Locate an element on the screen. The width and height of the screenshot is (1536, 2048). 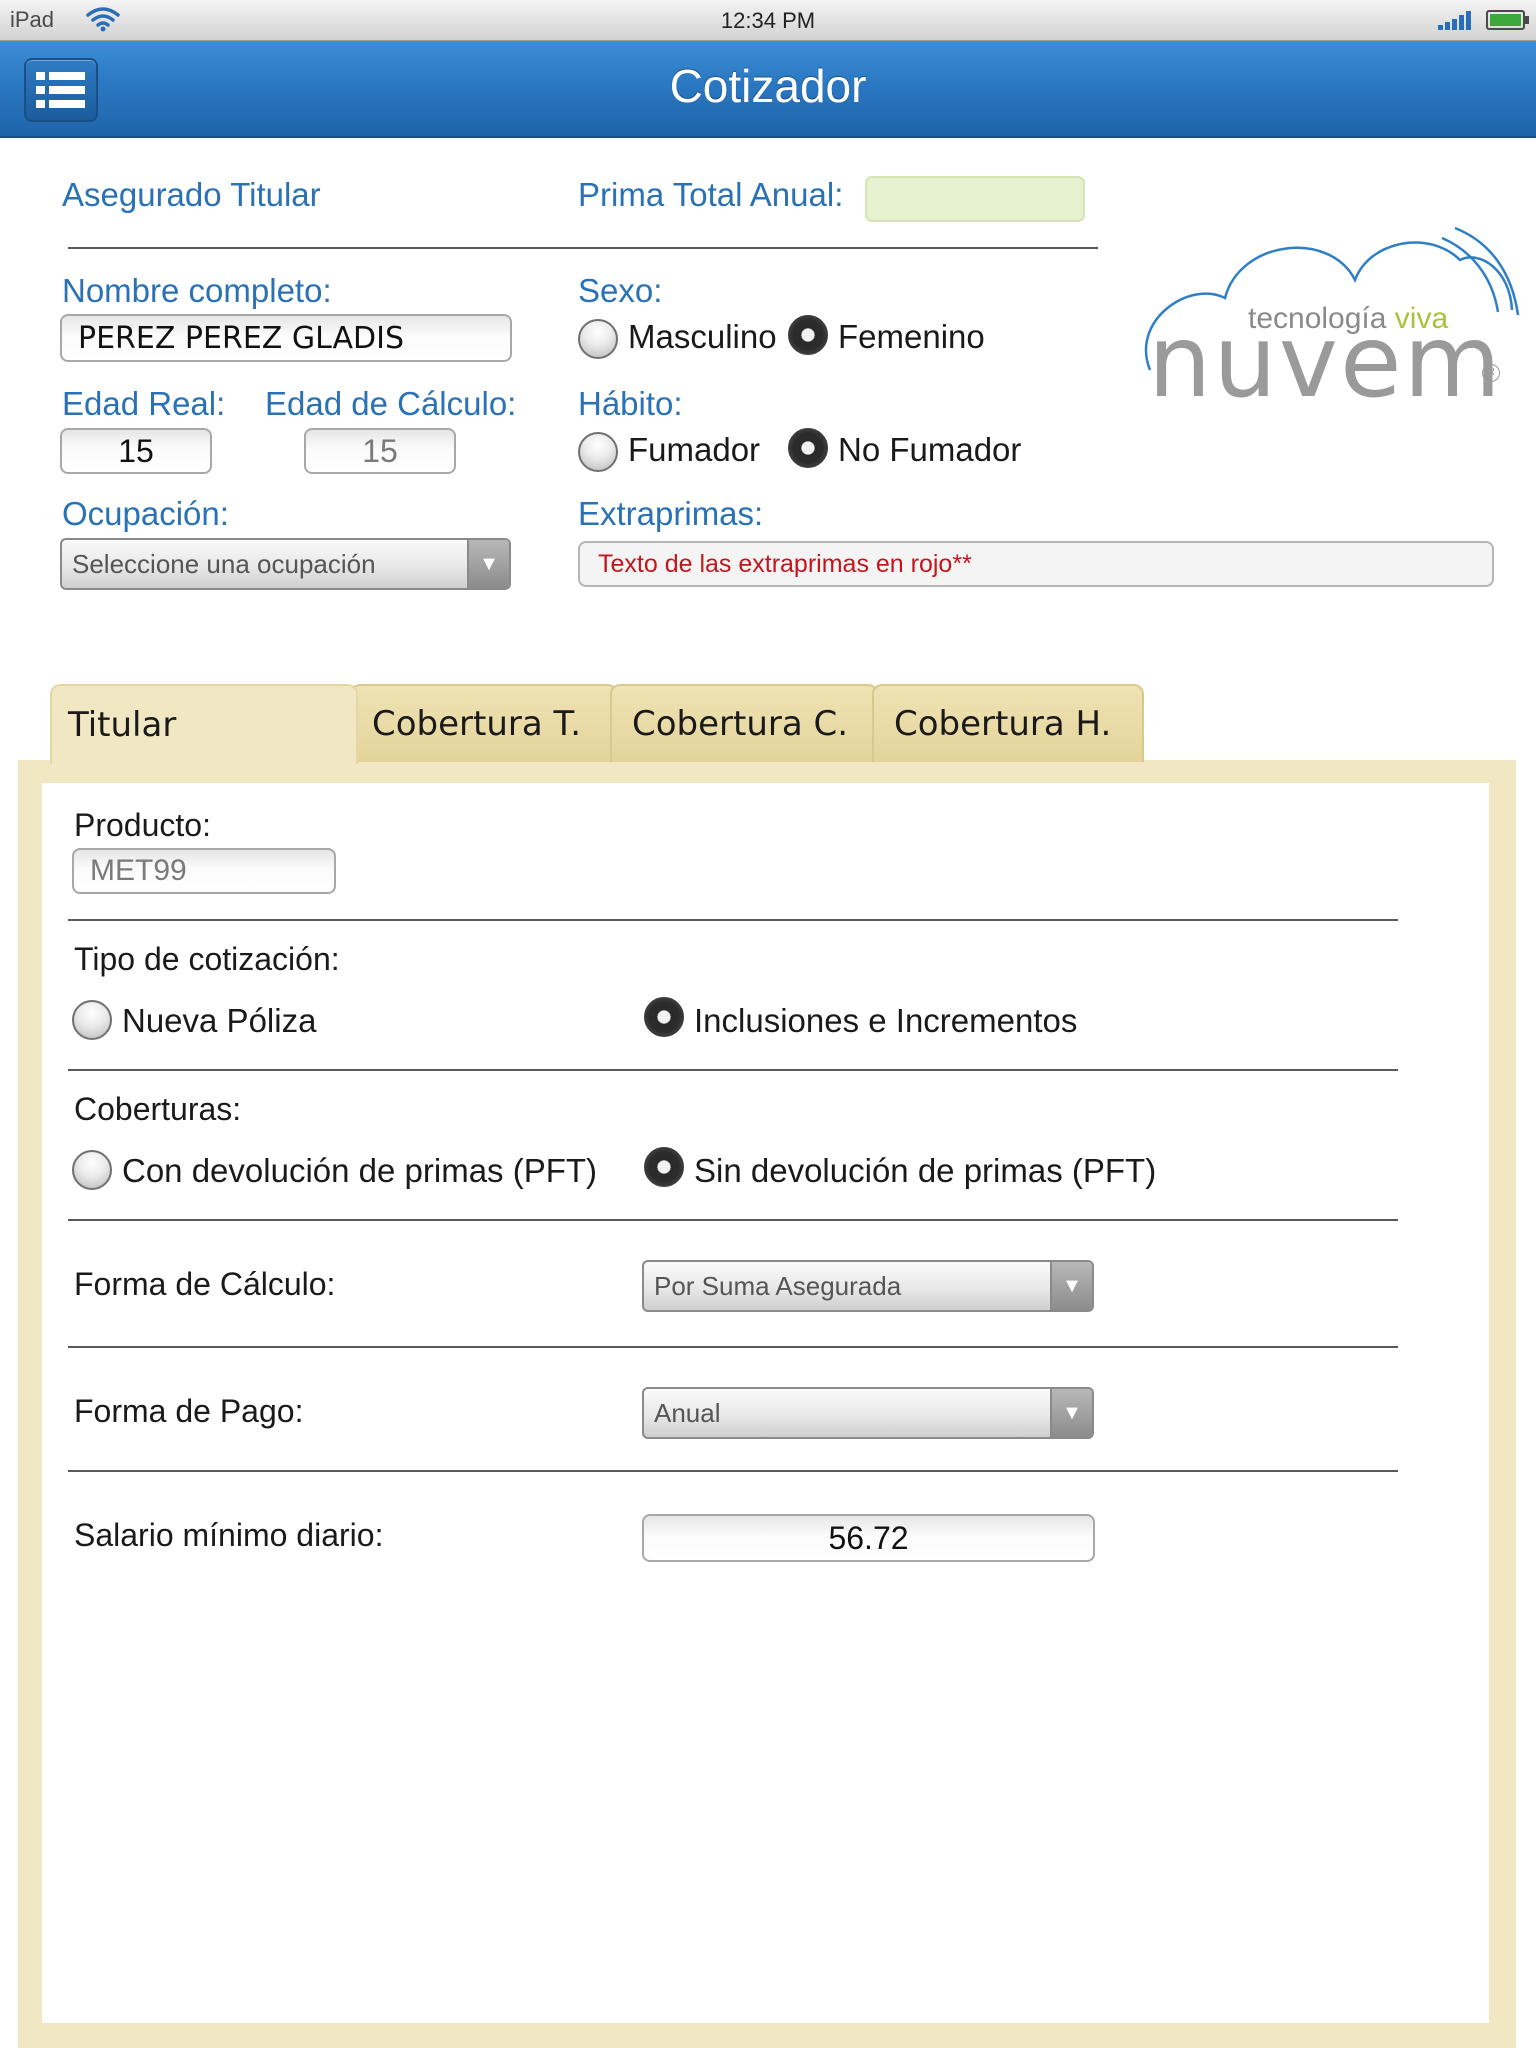
extraprimas-field: Texto de las extraprimas en rojo** is located at coordinates (1036, 564).